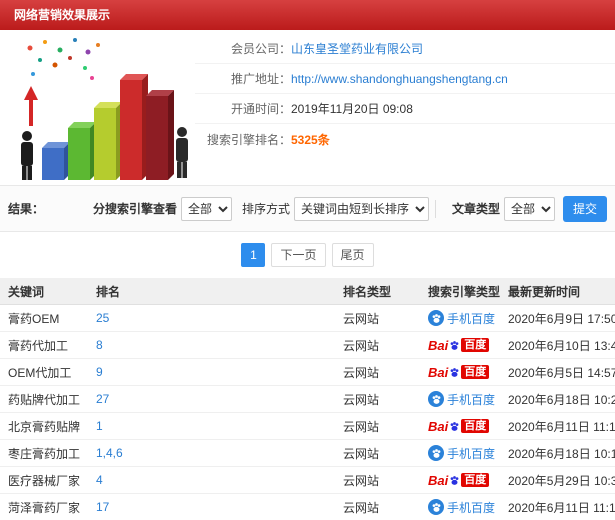 The width and height of the screenshot is (615, 520). Describe the element at coordinates (44, 399) in the screenshot. I see `keyword-cell: 药贴牌代加工` at that location.